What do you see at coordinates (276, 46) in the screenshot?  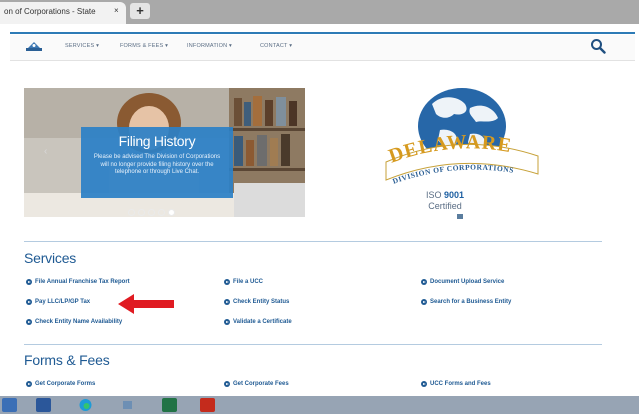 I see `nav-item-contact: CONTACT ▾` at bounding box center [276, 46].